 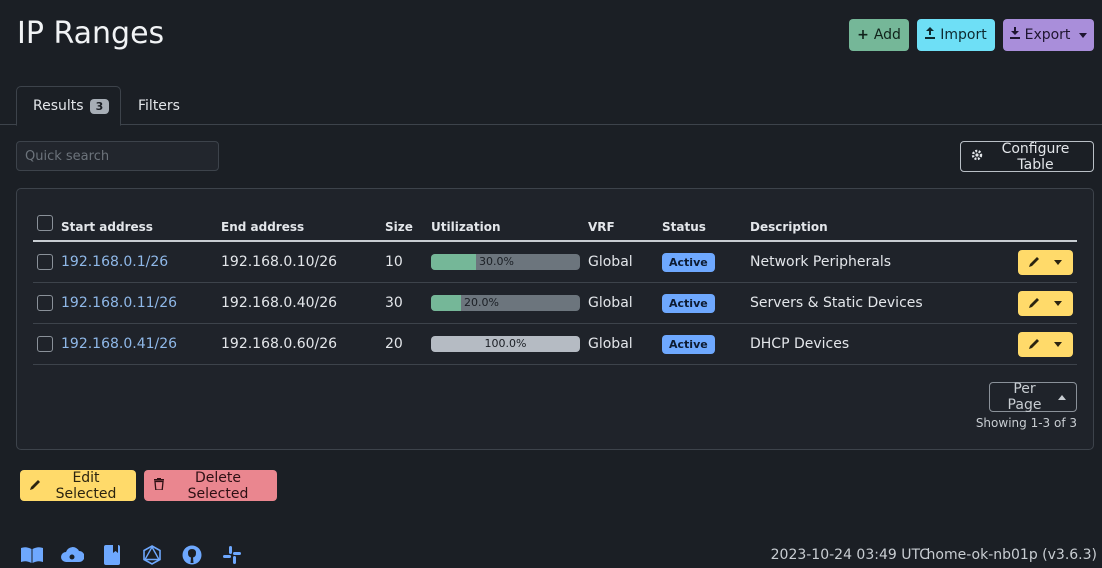 I want to click on column-header-vrf: VRF, so click(x=601, y=226).